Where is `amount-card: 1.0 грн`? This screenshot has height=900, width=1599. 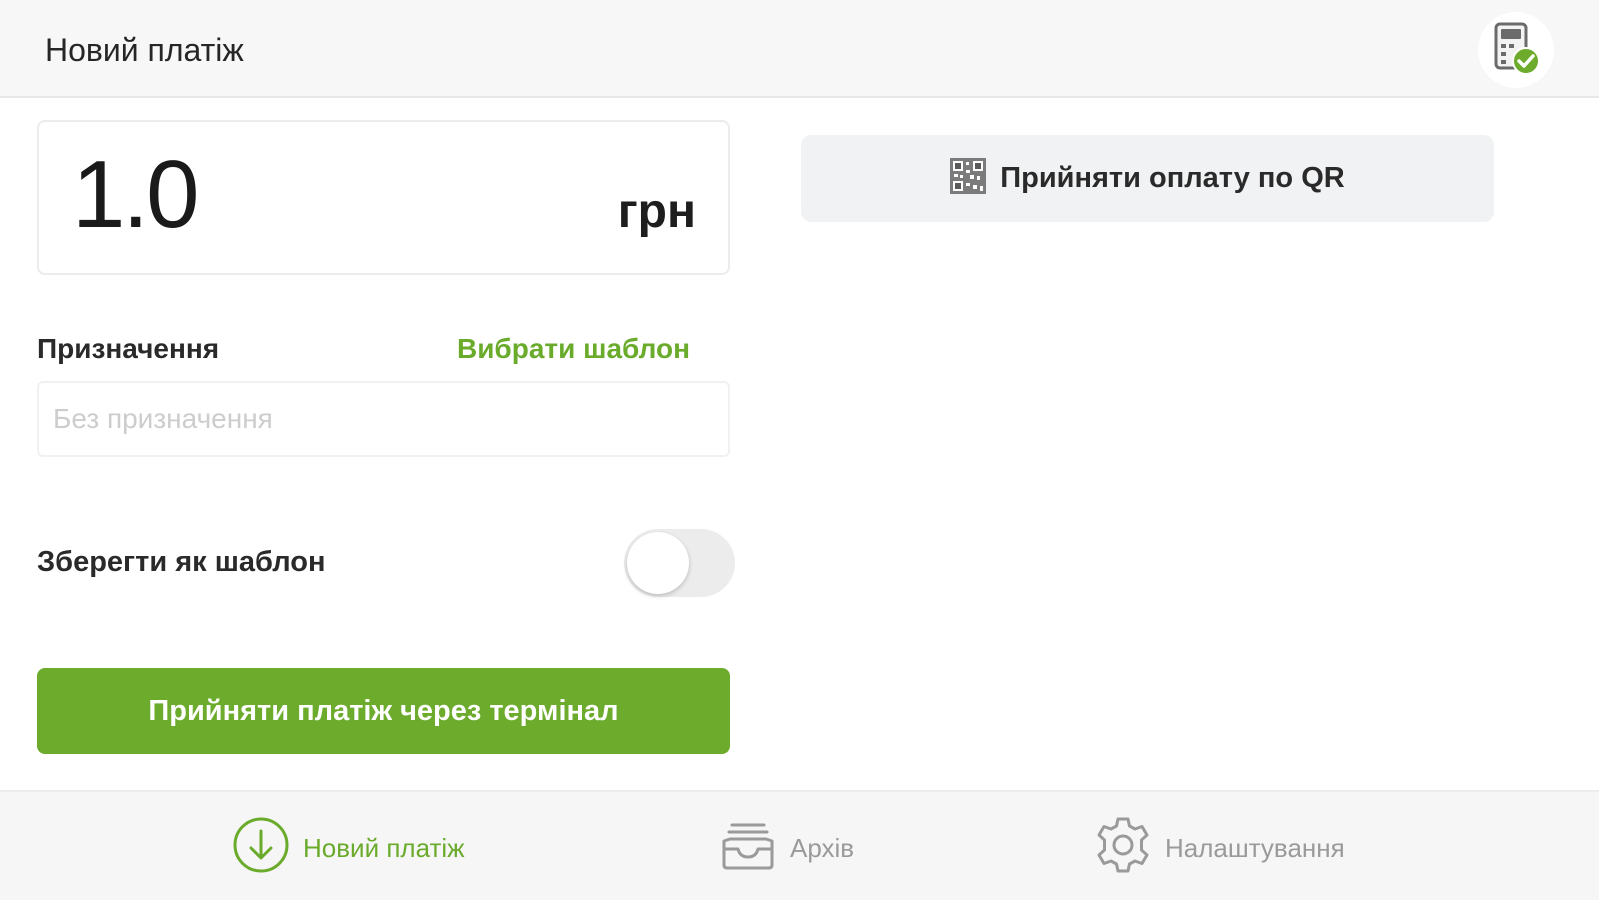 amount-card: 1.0 грн is located at coordinates (383, 197).